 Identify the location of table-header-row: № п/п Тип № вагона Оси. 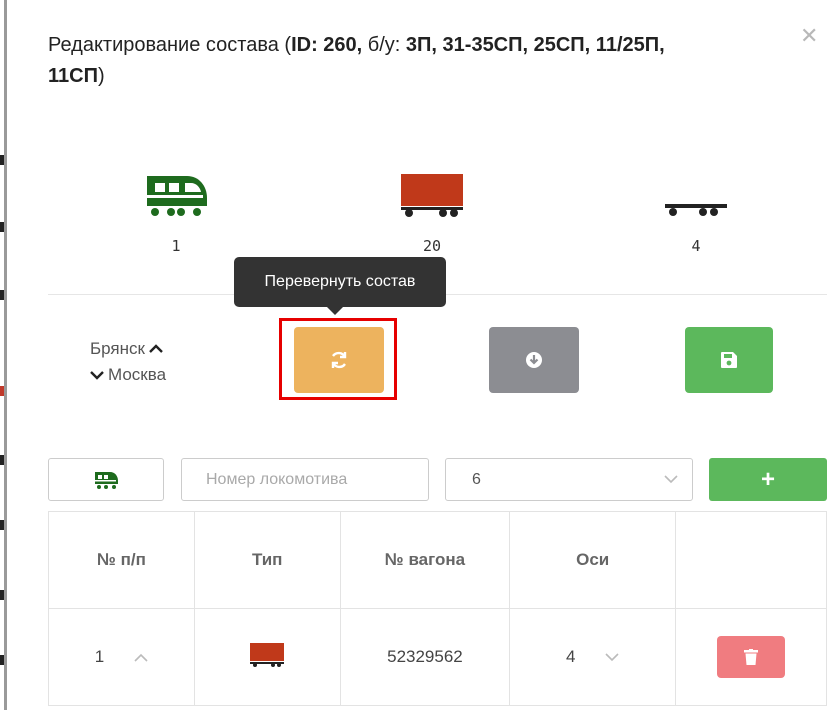
(437, 560).